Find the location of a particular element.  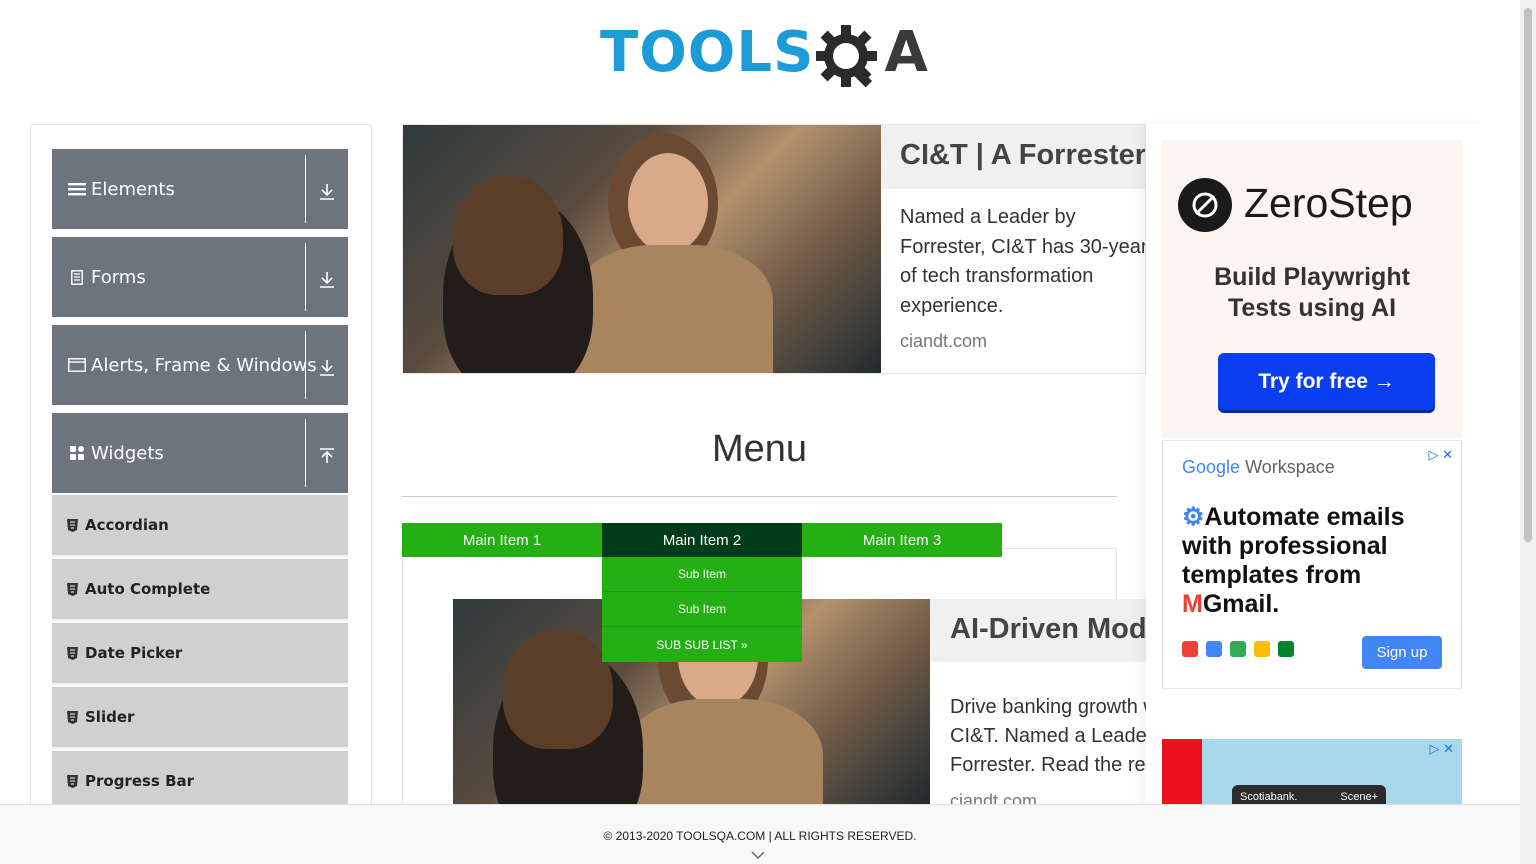

gear-magnifier-icon is located at coordinates (848, 54).